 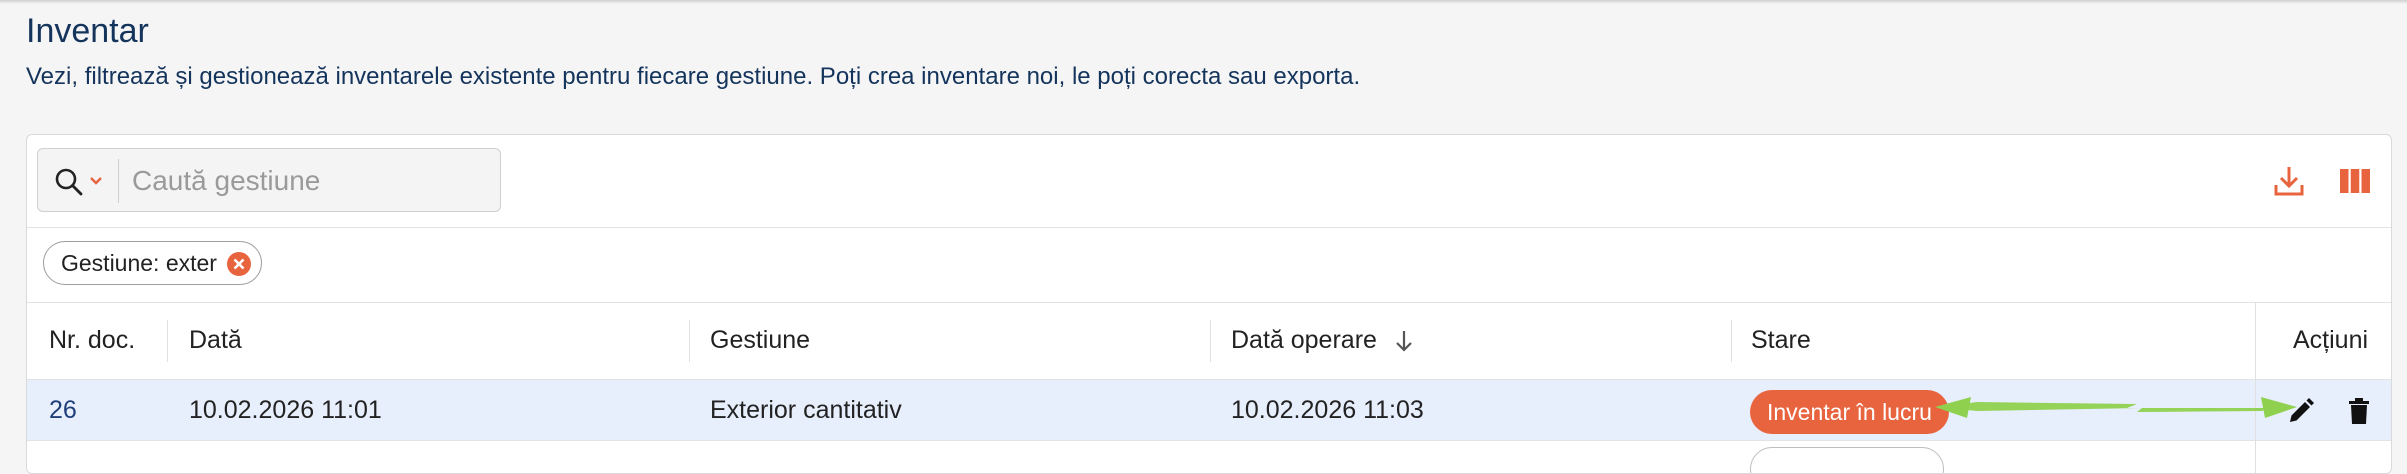 I want to click on search-box, so click(x=269, y=180).